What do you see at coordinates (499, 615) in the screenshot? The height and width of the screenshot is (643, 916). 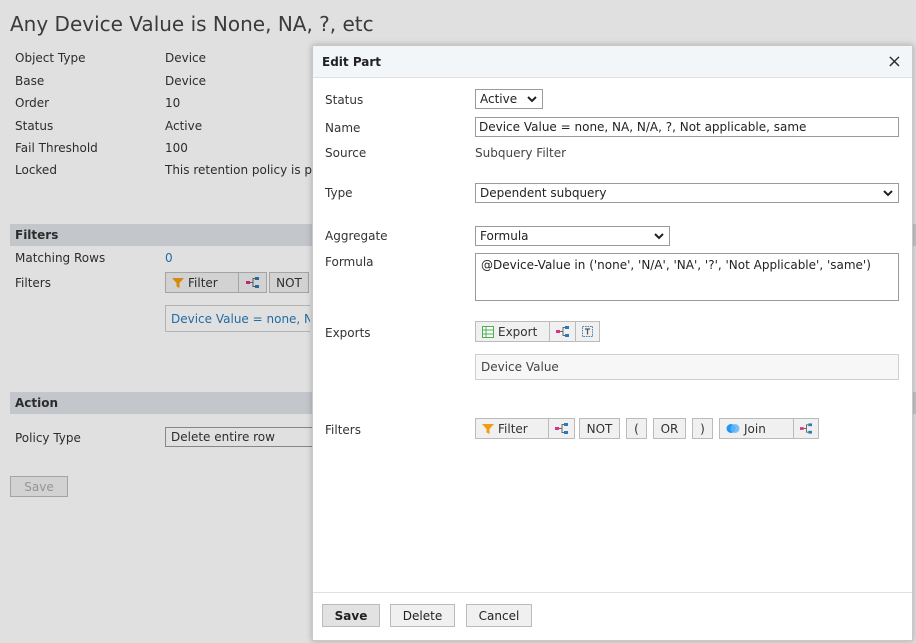 I see `cancel-button: Cancel` at bounding box center [499, 615].